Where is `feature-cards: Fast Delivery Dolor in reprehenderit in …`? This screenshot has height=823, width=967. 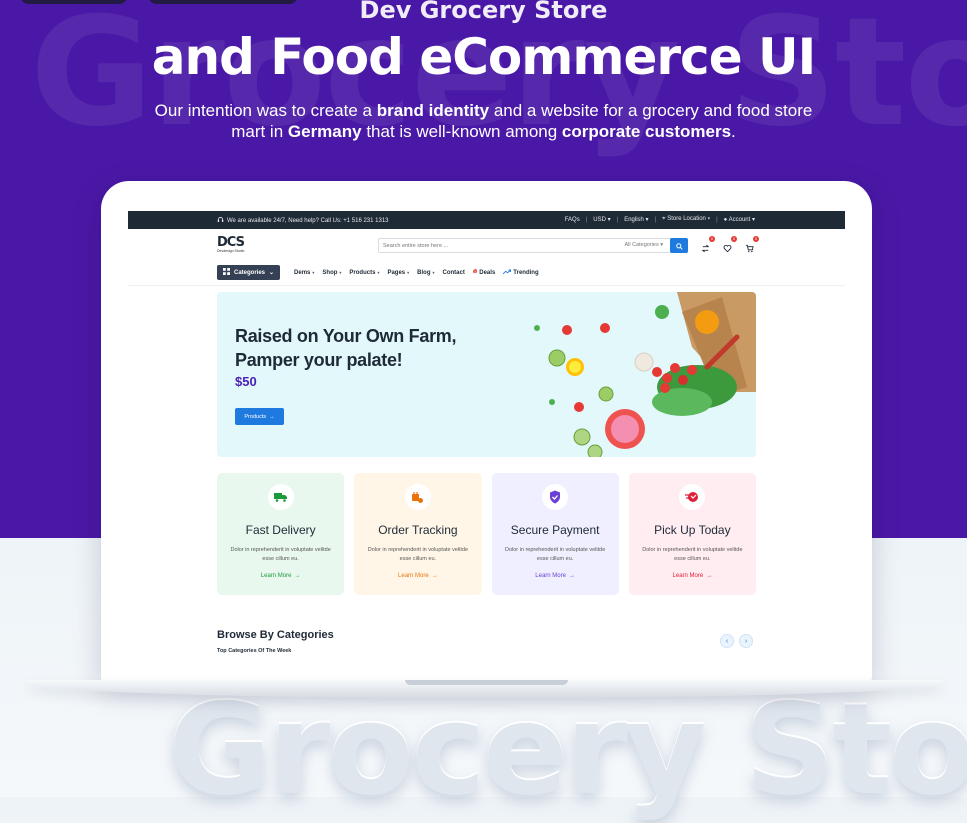 feature-cards: Fast Delivery Dolor in reprehenderit in … is located at coordinates (486, 534).